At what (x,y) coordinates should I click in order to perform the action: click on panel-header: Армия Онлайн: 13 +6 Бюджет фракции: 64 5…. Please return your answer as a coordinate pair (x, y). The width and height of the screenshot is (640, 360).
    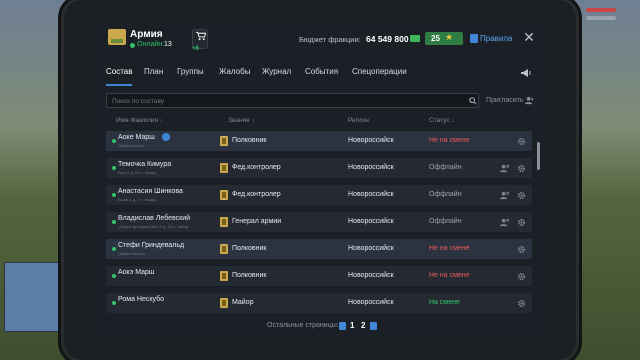
    Looking at the image, I should click on (320, 41).